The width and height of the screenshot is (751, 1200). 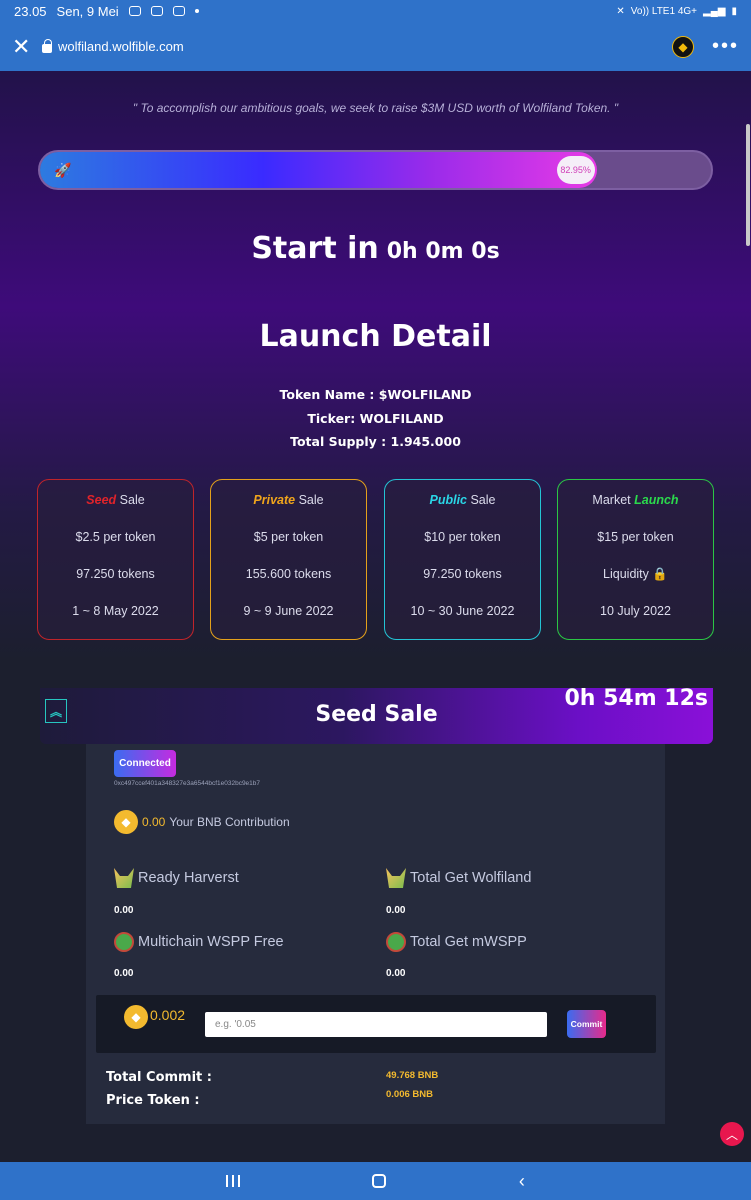 What do you see at coordinates (664, 11) in the screenshot?
I see `network-label: Vo)) LTE1 4G+` at bounding box center [664, 11].